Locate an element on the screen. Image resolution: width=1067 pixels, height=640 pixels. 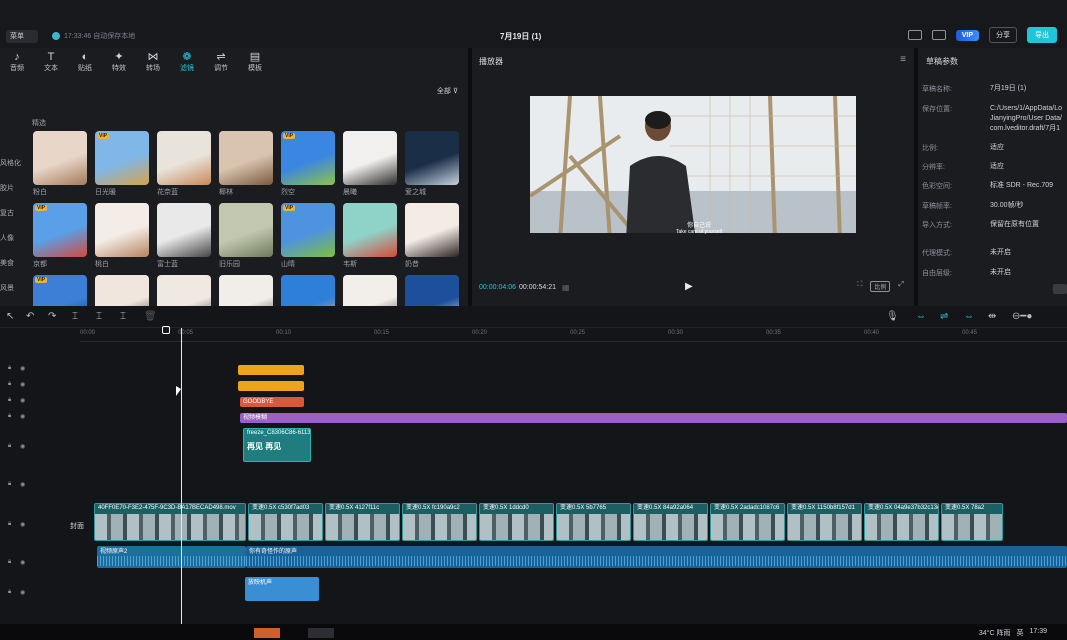
filter-thumb: 桃白 is located at coordinates (123, 238).